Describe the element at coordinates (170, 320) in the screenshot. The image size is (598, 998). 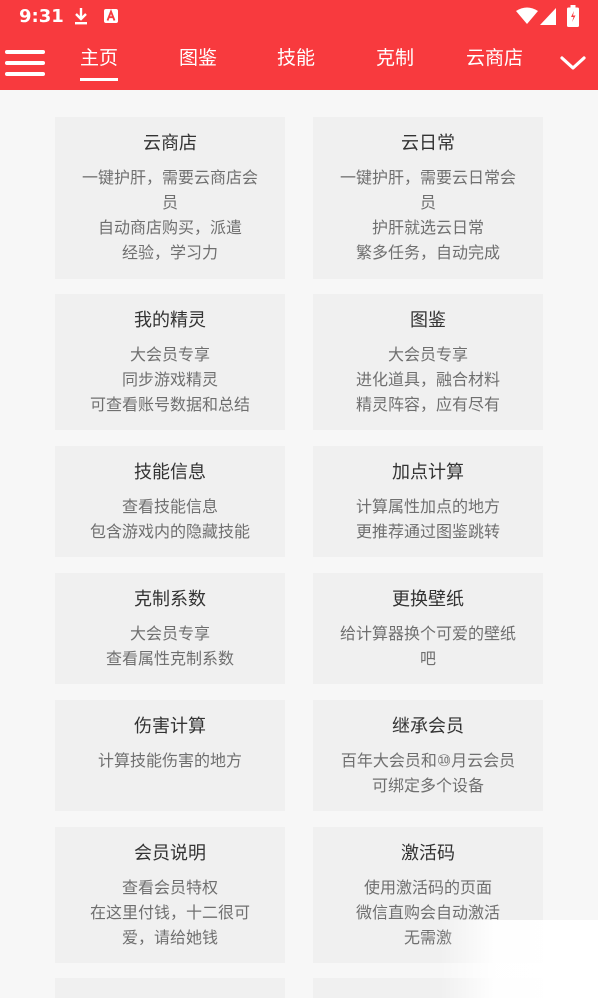
I see `card-title: 我的精灵` at that location.